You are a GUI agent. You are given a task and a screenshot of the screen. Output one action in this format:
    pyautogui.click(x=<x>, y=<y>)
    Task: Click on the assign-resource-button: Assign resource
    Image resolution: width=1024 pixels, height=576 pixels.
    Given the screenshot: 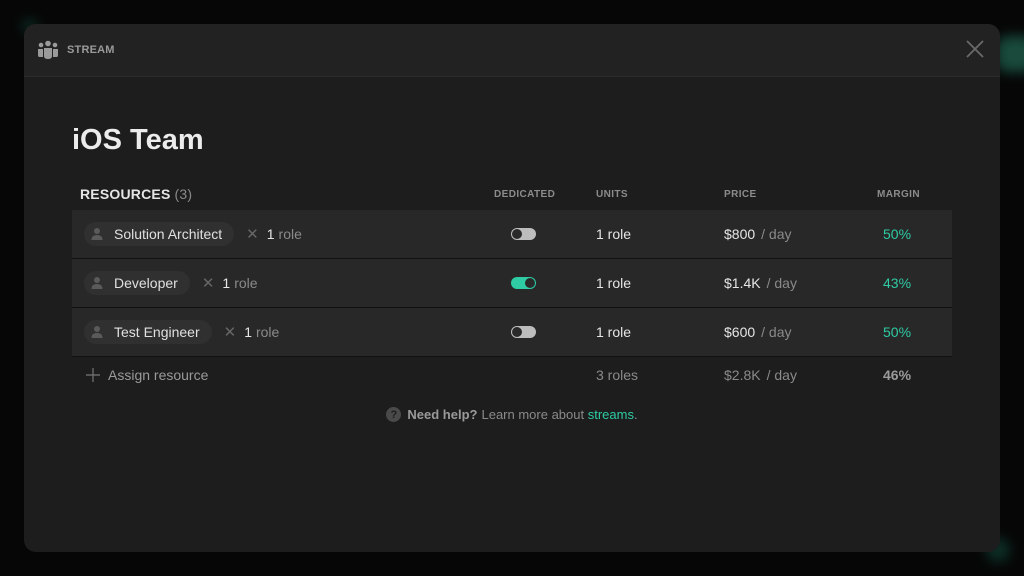 What is the action you would take?
    pyautogui.click(x=147, y=375)
    